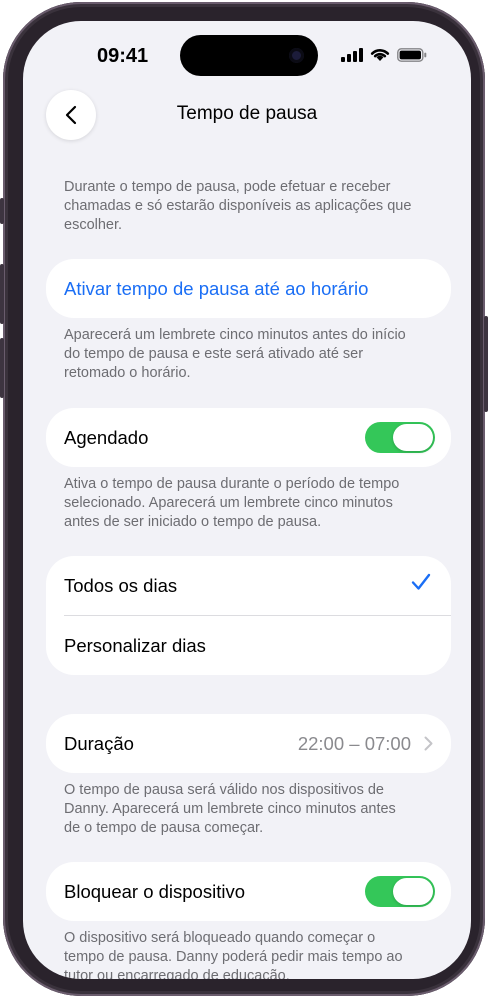 This screenshot has height=998, width=489. I want to click on days-option-custom: Personalizar dias, so click(257, 645).